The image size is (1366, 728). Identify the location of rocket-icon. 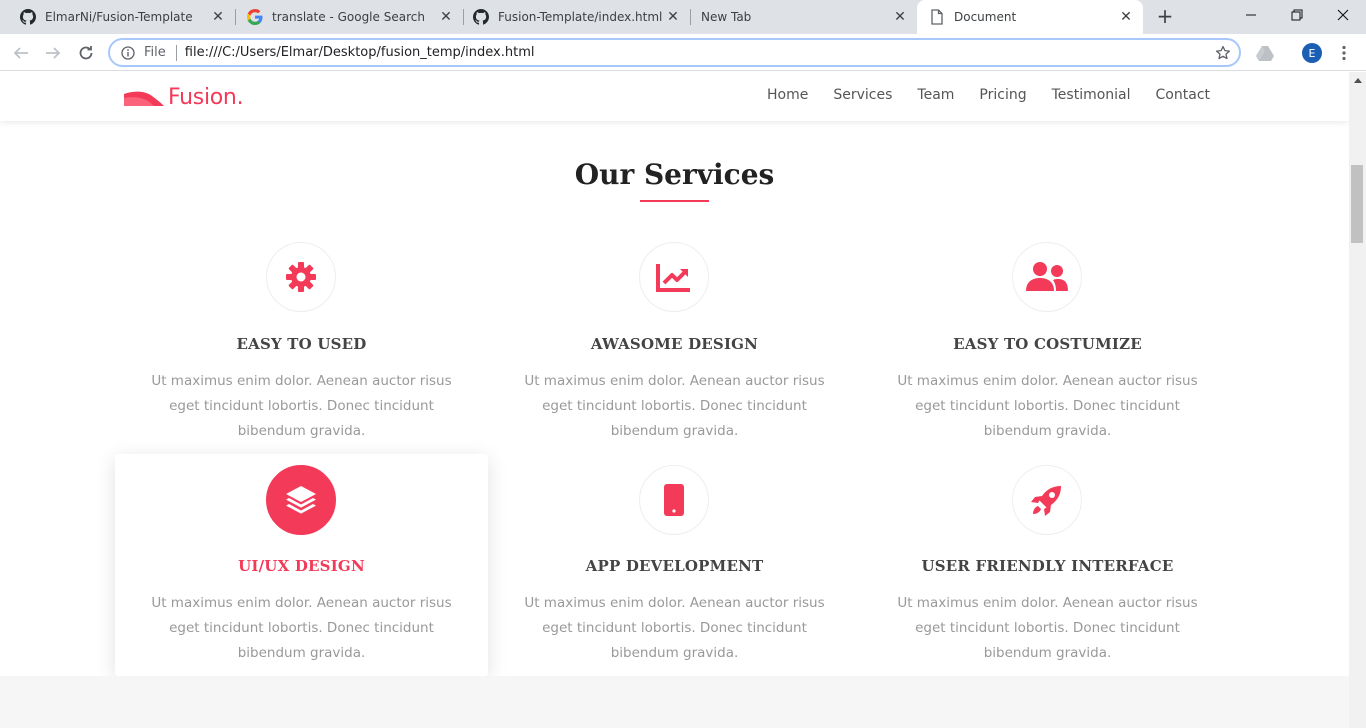
(1047, 500).